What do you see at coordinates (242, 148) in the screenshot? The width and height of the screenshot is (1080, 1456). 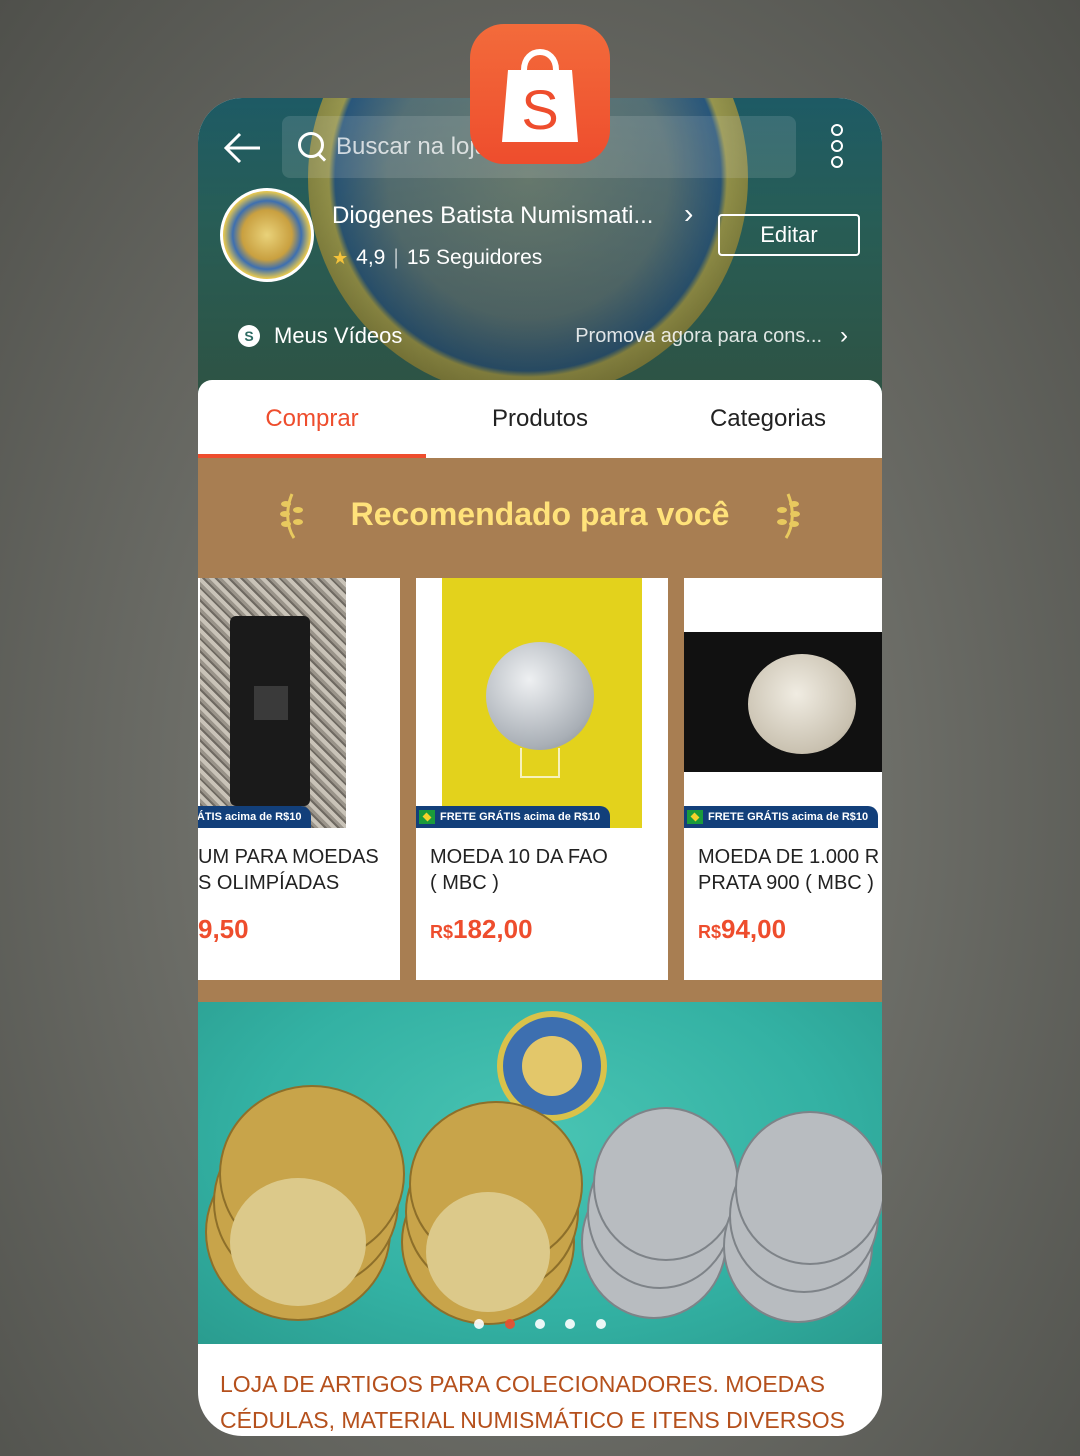 I see `back-arrow-icon` at bounding box center [242, 148].